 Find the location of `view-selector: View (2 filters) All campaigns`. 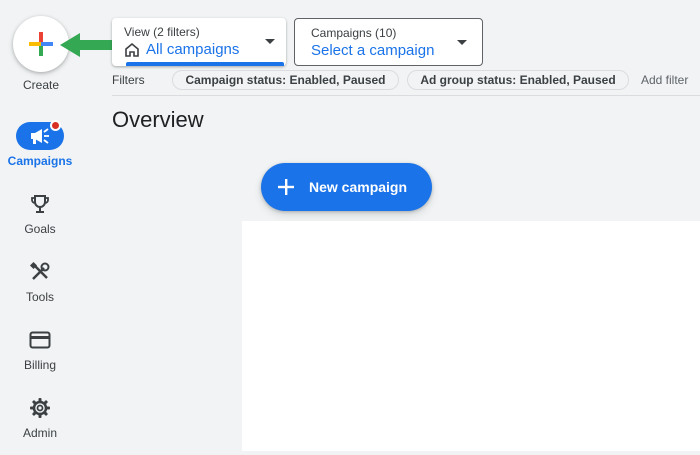

view-selector: View (2 filters) All campaigns is located at coordinates (199, 42).